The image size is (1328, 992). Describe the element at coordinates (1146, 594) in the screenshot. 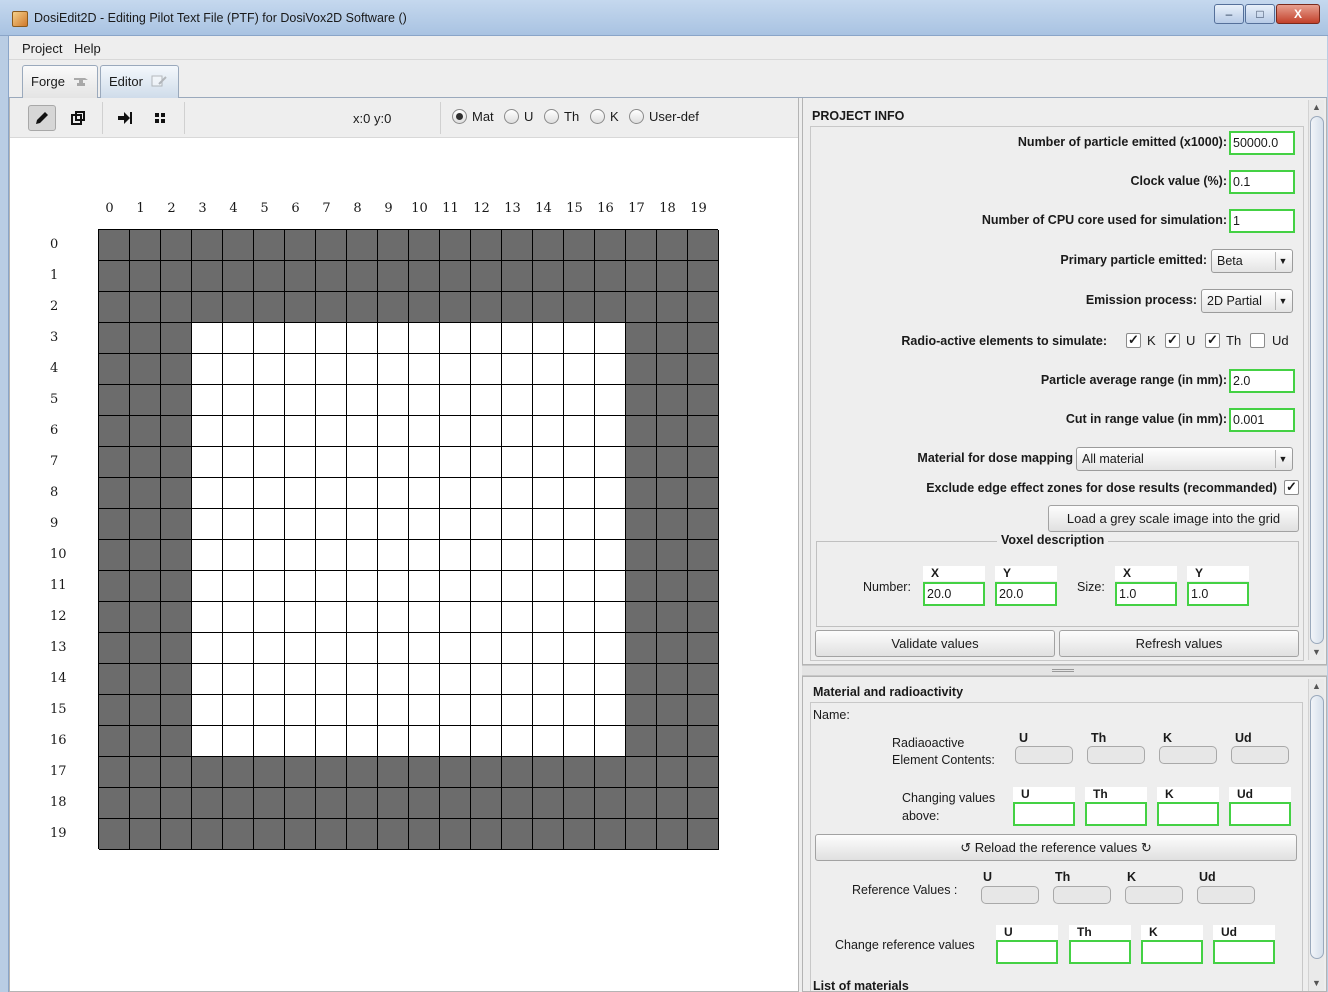

I see `voxel-size-x-field: 1.0` at that location.